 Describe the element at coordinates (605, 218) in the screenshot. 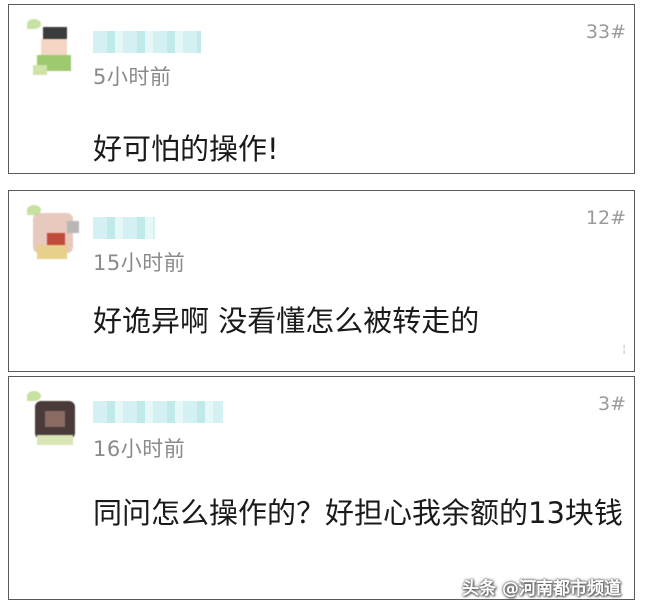

I see `floor-number: 12#` at that location.